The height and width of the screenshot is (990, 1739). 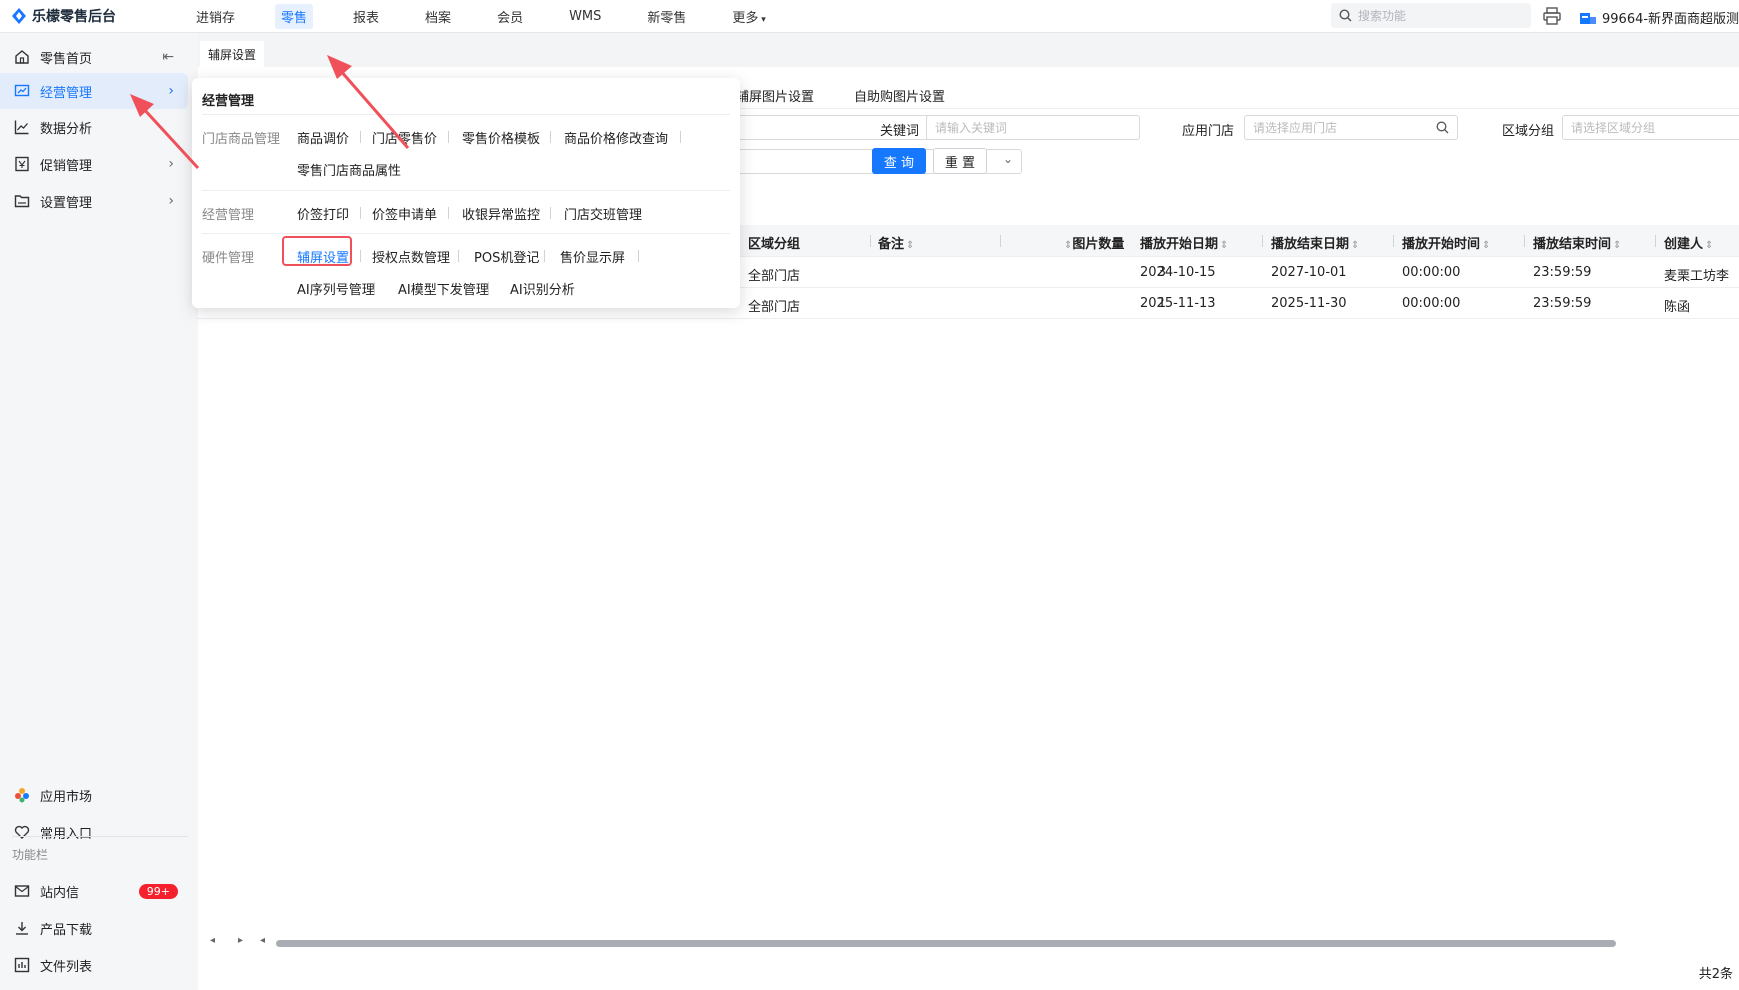 I want to click on sidebar-item-home: 零售首页 ⇤, so click(x=94, y=57).